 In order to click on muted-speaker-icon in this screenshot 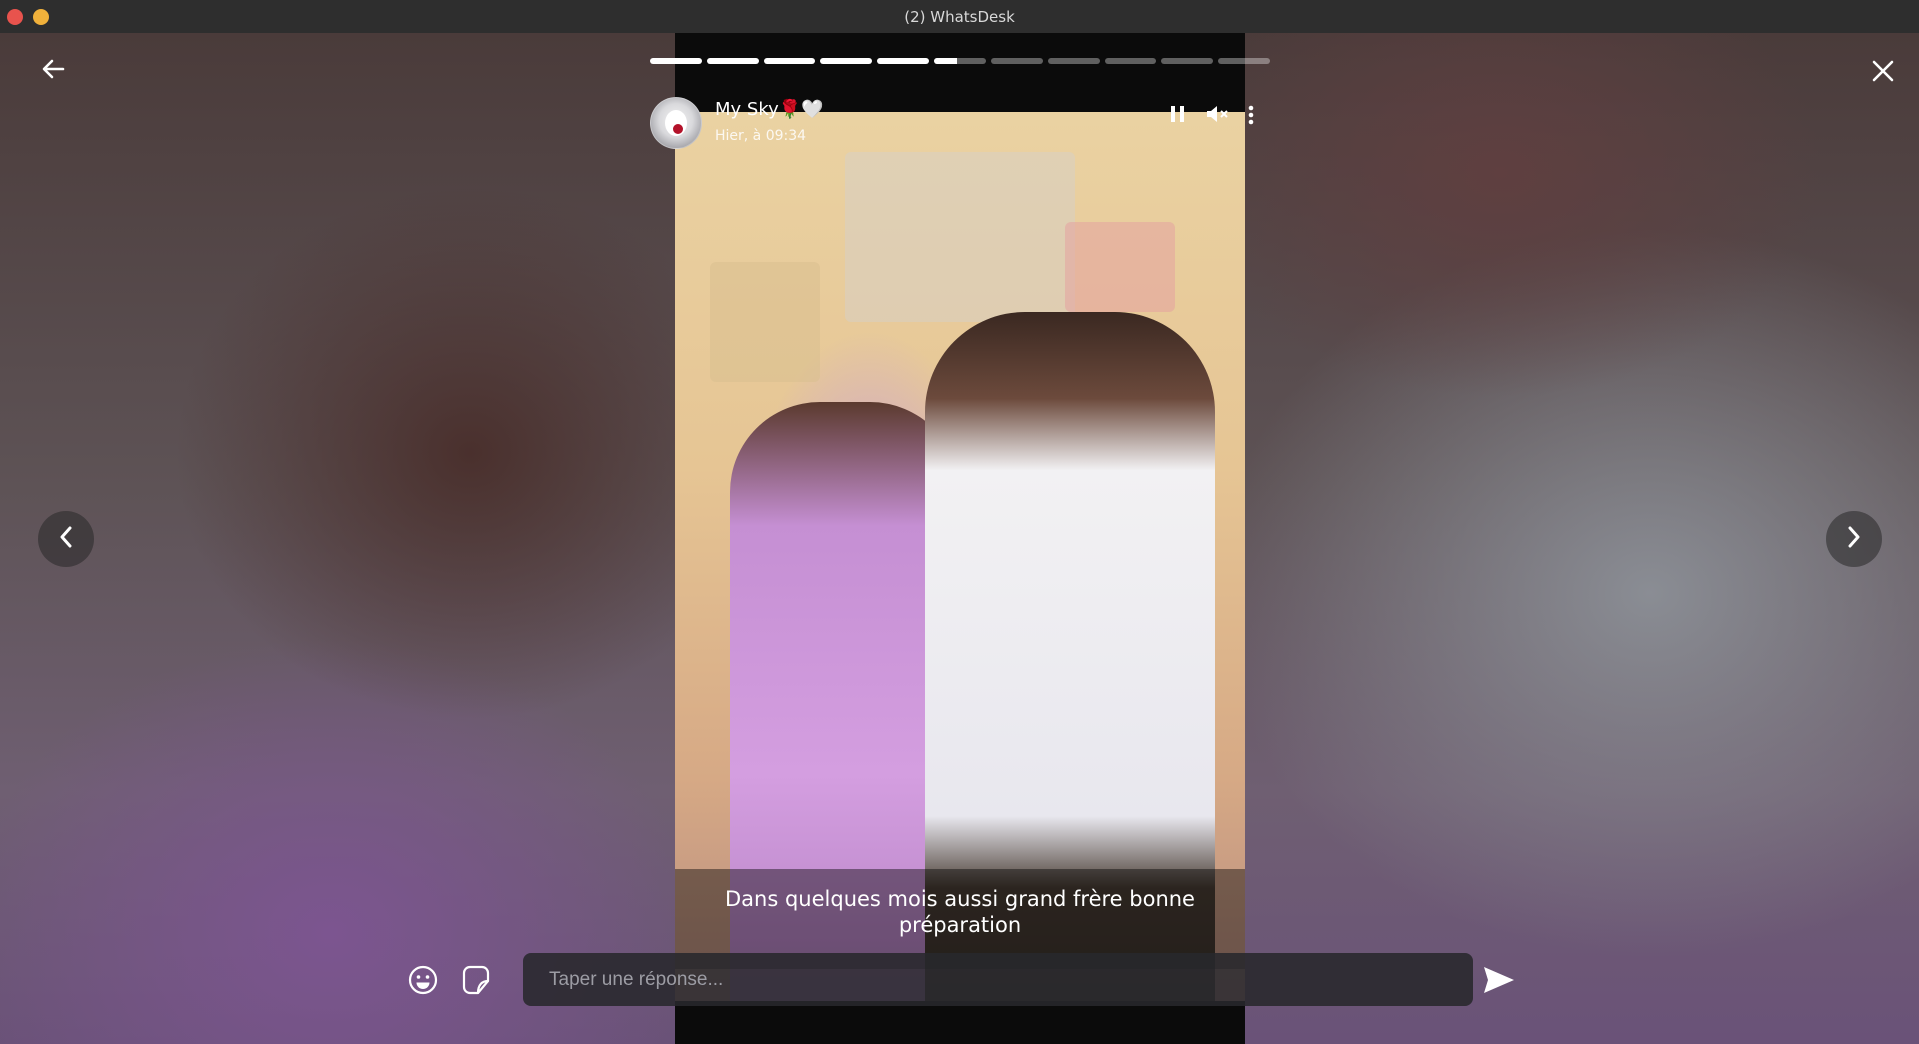, I will do `click(1218, 116)`.